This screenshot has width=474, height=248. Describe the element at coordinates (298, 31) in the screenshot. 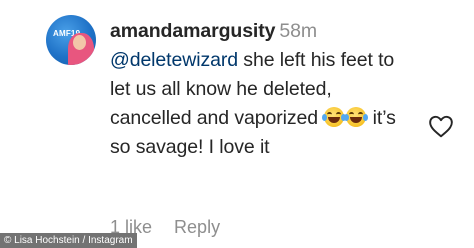

I see `comment-time: 58m` at that location.